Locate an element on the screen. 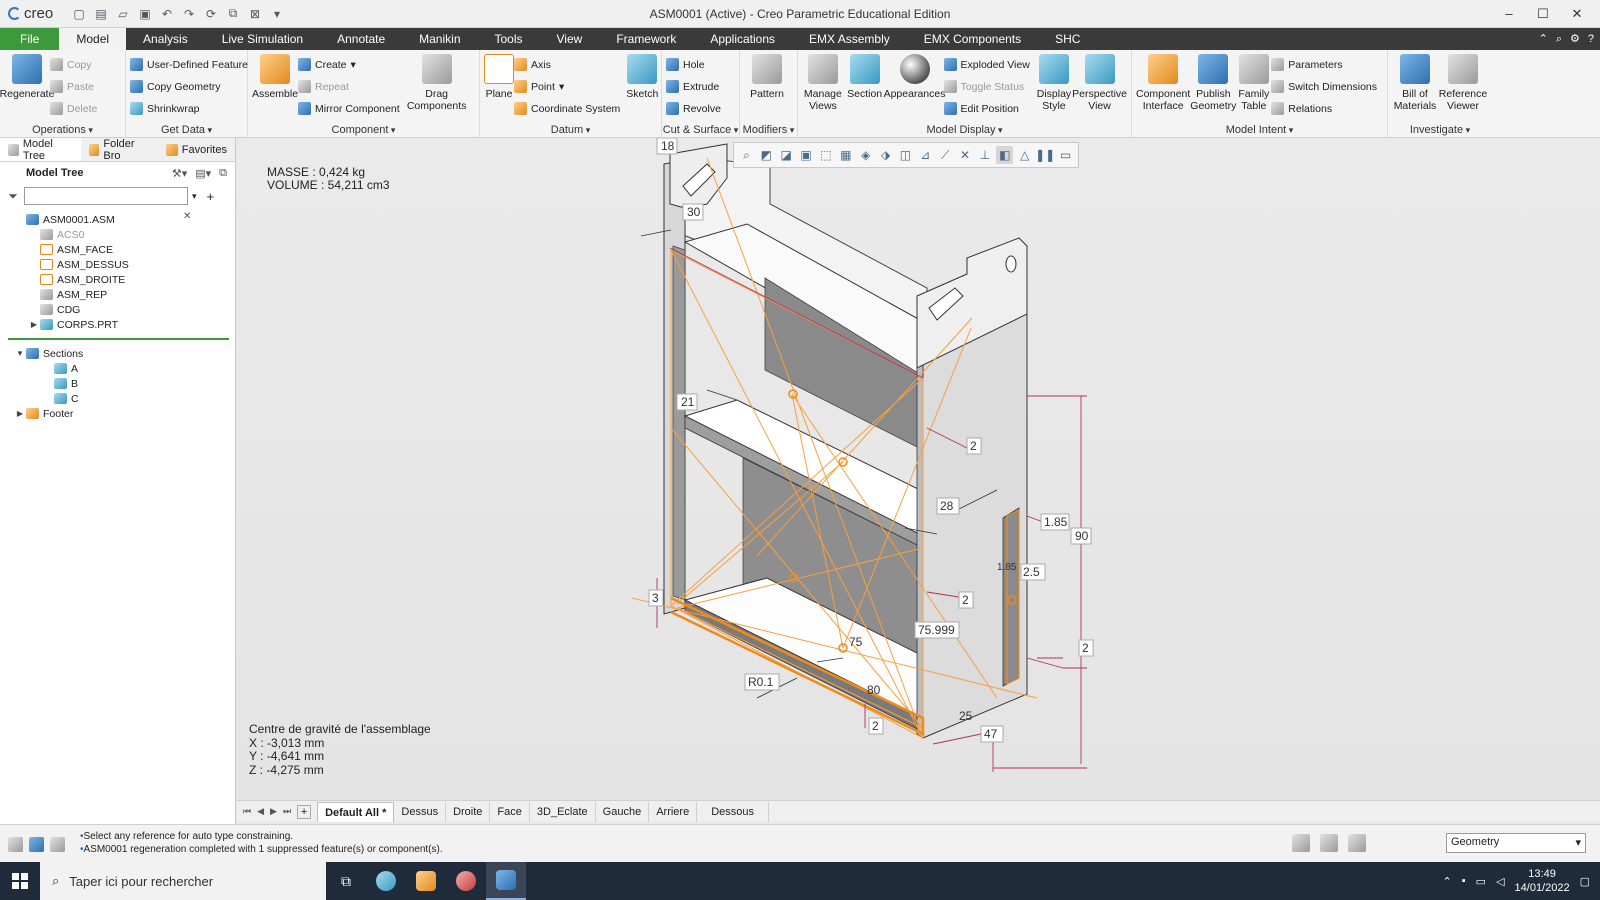  fullscreen-icon is located at coordinates (57, 844).